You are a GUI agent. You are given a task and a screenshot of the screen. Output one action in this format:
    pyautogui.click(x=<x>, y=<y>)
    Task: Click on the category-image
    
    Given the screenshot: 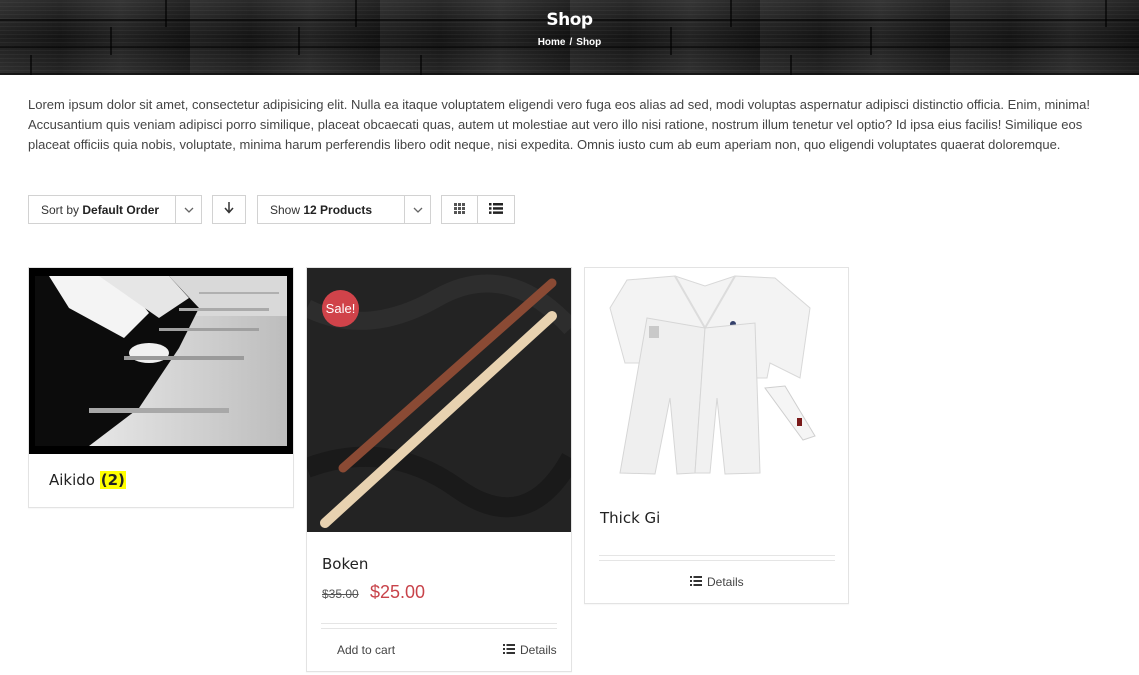 What is the action you would take?
    pyautogui.click(x=161, y=361)
    